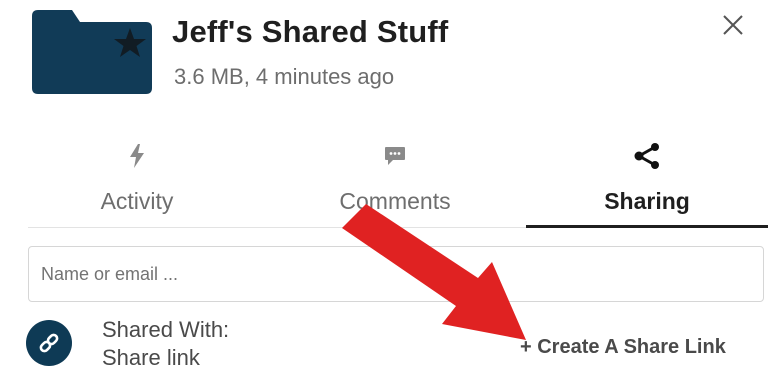  What do you see at coordinates (395, 179) in the screenshot?
I see `tab-comments: Comments` at bounding box center [395, 179].